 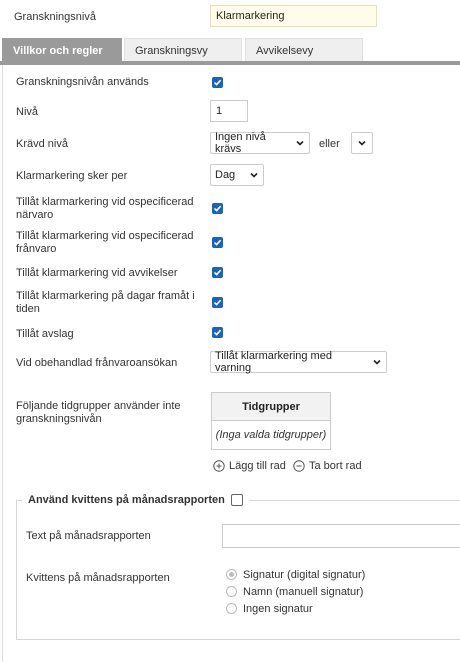 I want to click on future-checkbox, so click(x=217, y=302).